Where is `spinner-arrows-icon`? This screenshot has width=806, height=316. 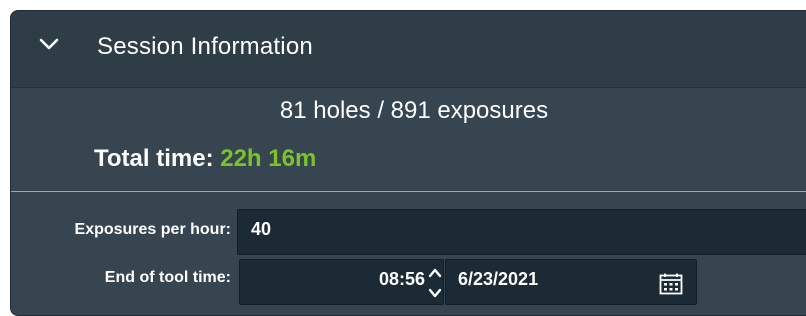 spinner-arrows-icon is located at coordinates (435, 283).